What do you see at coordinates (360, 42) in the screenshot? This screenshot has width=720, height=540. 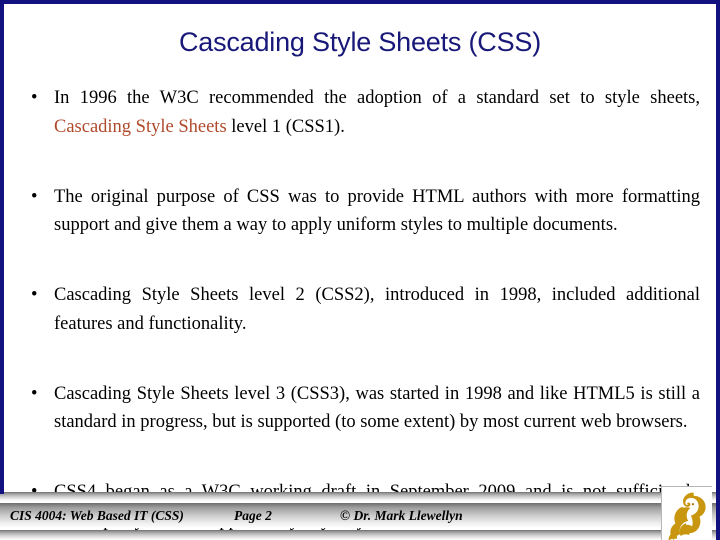 I see `slide-title: Cascading Style Sheets (CSS)` at bounding box center [360, 42].